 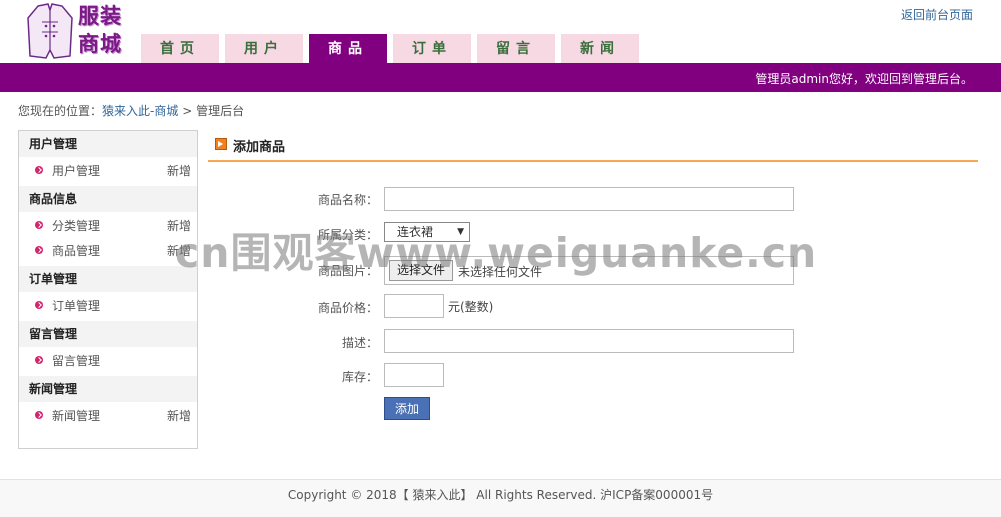 I want to click on nav-tab-products: 商品, so click(x=348, y=48).